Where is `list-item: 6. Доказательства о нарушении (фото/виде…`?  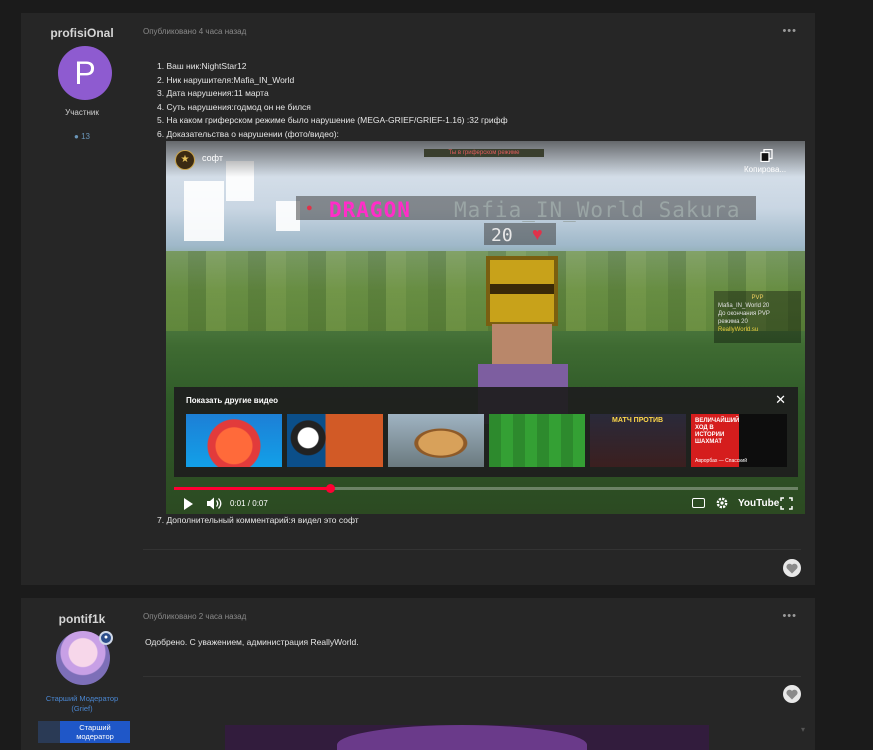
list-item: 6. Доказательства о нарушении (фото/виде… is located at coordinates (248, 133).